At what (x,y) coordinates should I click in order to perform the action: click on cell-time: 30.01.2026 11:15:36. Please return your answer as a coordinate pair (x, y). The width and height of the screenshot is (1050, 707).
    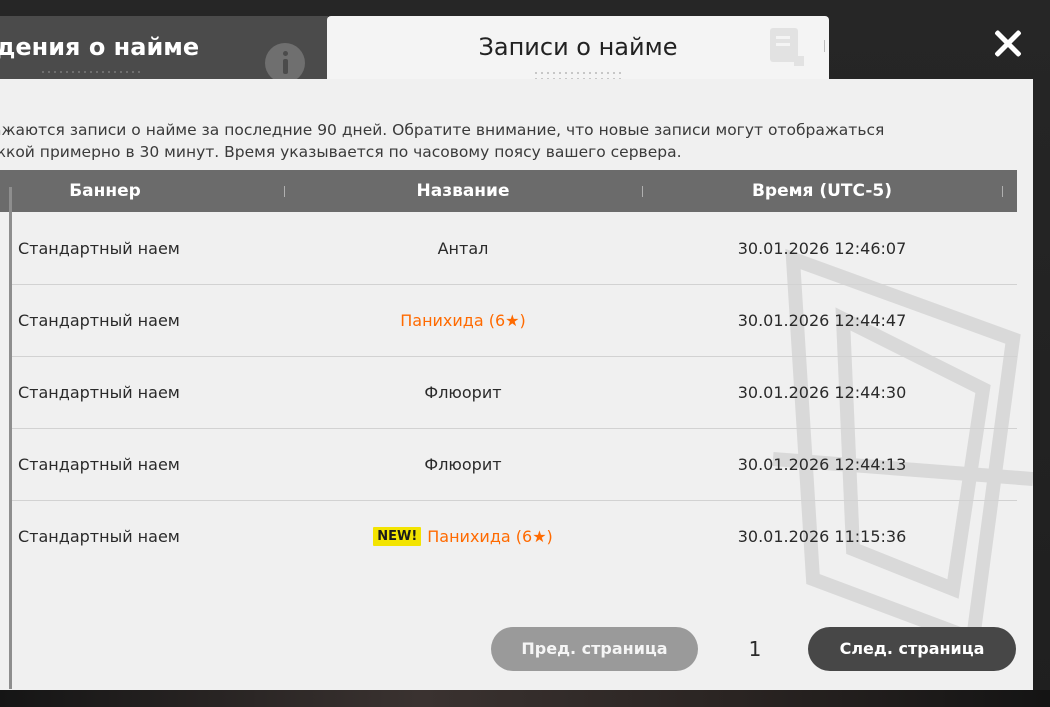
    Looking at the image, I should click on (822, 536).